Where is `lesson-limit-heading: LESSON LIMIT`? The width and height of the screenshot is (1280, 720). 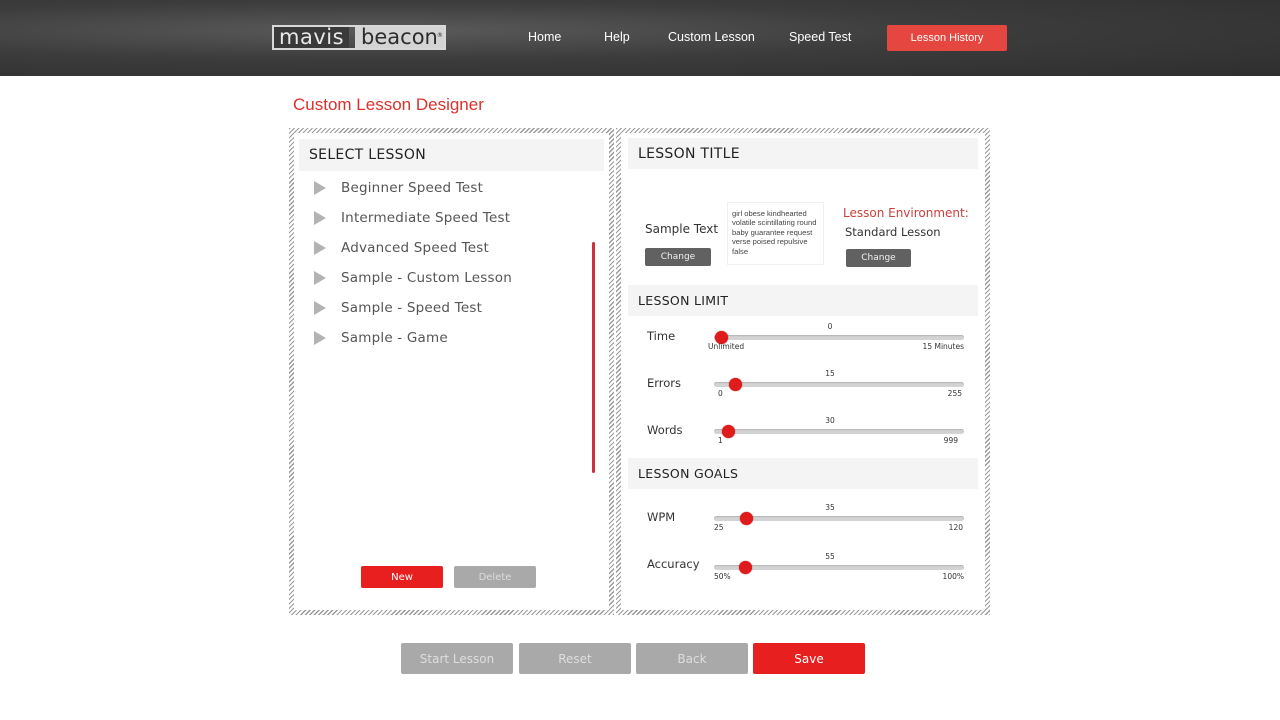 lesson-limit-heading: LESSON LIMIT is located at coordinates (803, 300).